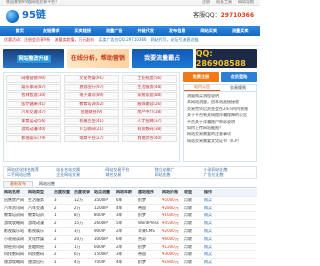  I want to click on table-cell: 影视娱乐站, so click(15, 231).